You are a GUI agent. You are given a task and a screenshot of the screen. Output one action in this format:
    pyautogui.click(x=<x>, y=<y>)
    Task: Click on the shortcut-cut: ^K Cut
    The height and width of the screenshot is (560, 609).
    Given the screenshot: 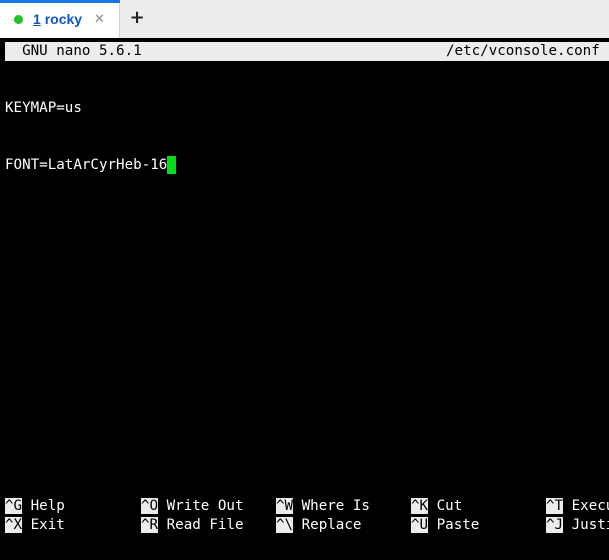 What is the action you would take?
    pyautogui.click(x=436, y=506)
    